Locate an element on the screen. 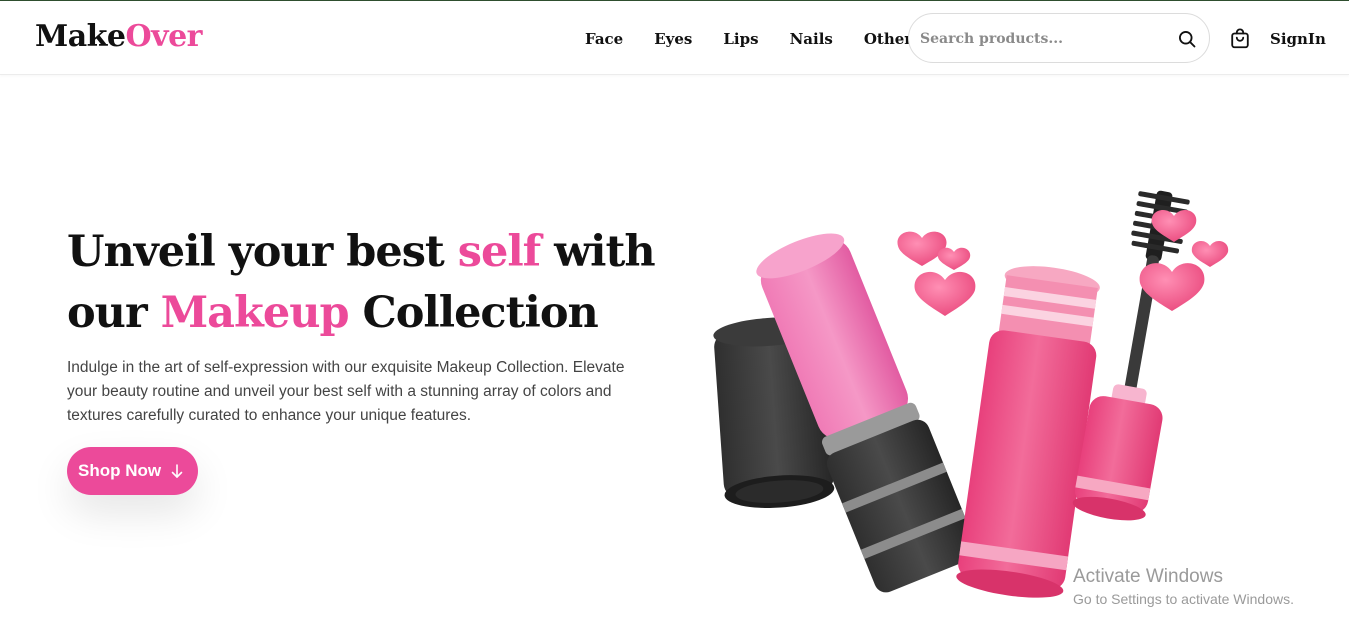 This screenshot has height=641, width=1349. hero-title-part2: with is located at coordinates (597, 252).